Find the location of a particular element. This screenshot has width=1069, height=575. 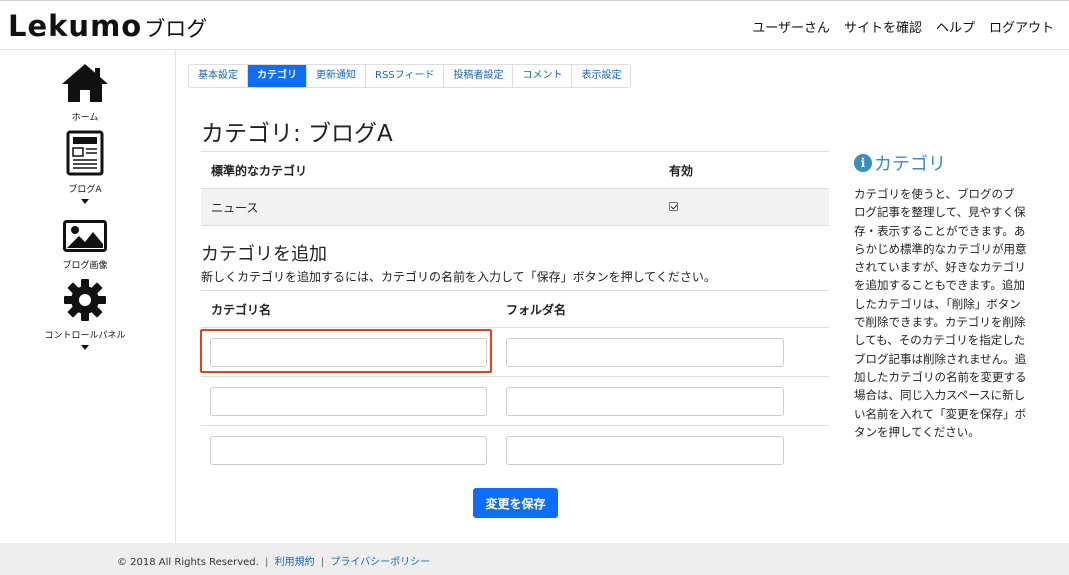

sidebar-item-control-panel: コントロールパネル is located at coordinates (85, 314).